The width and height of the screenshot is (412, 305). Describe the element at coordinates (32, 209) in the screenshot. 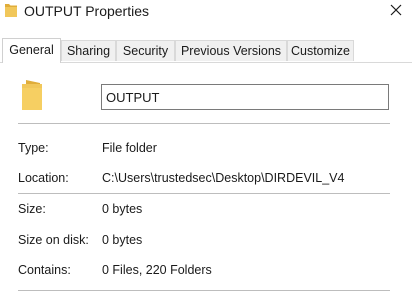

I see `size-label: Size:` at that location.